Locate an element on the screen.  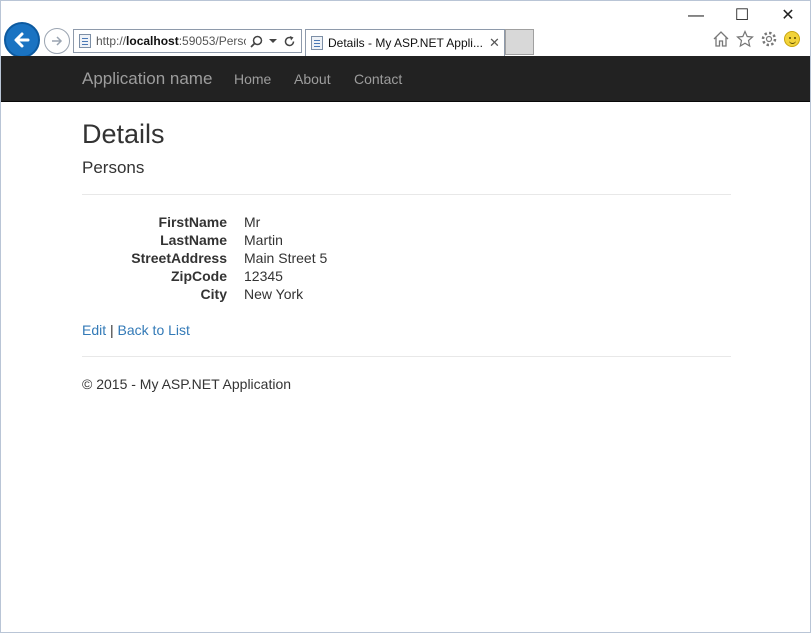
detail-row-zipcode: ZipCode 12345 is located at coordinates (406, 277).